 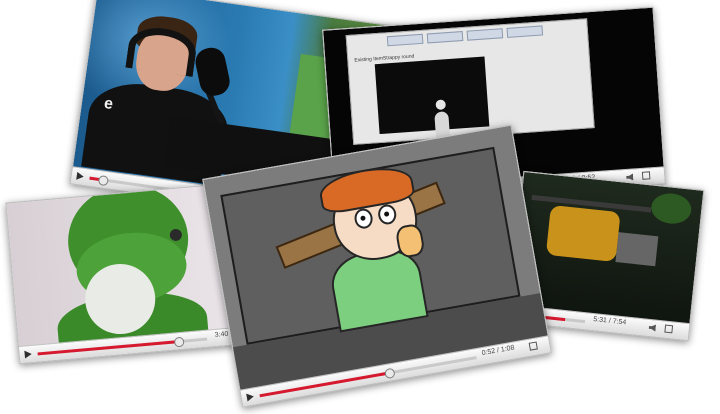 What do you see at coordinates (637, 249) in the screenshot?
I see `lego-structure` at bounding box center [637, 249].